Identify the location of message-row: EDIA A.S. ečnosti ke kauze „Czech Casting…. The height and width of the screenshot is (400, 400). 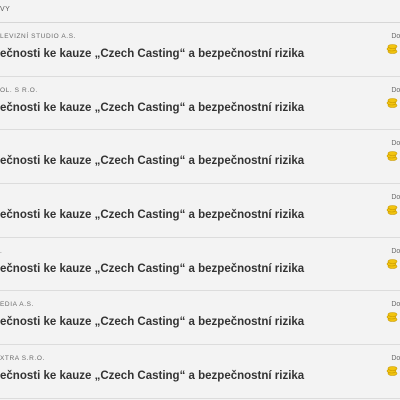
(200, 318).